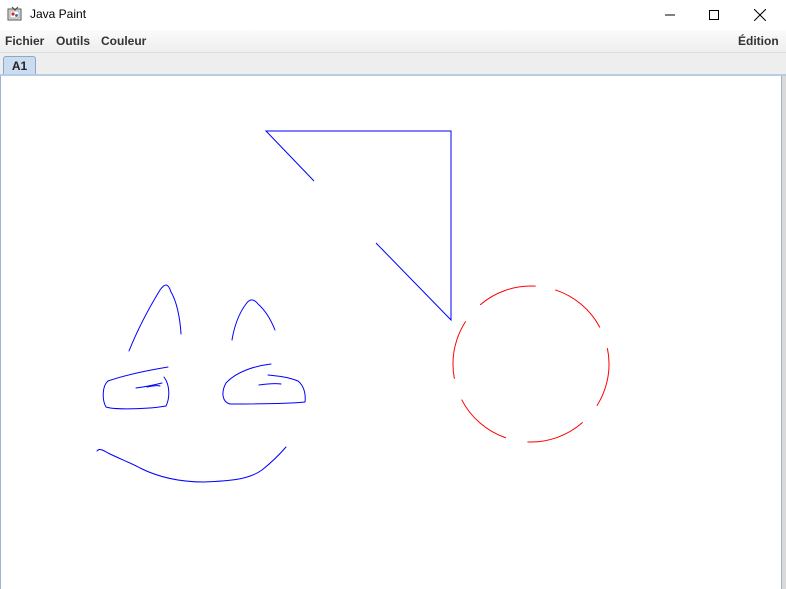 This screenshot has width=786, height=589. What do you see at coordinates (201, 383) in the screenshot?
I see `cat-face-drawing` at bounding box center [201, 383].